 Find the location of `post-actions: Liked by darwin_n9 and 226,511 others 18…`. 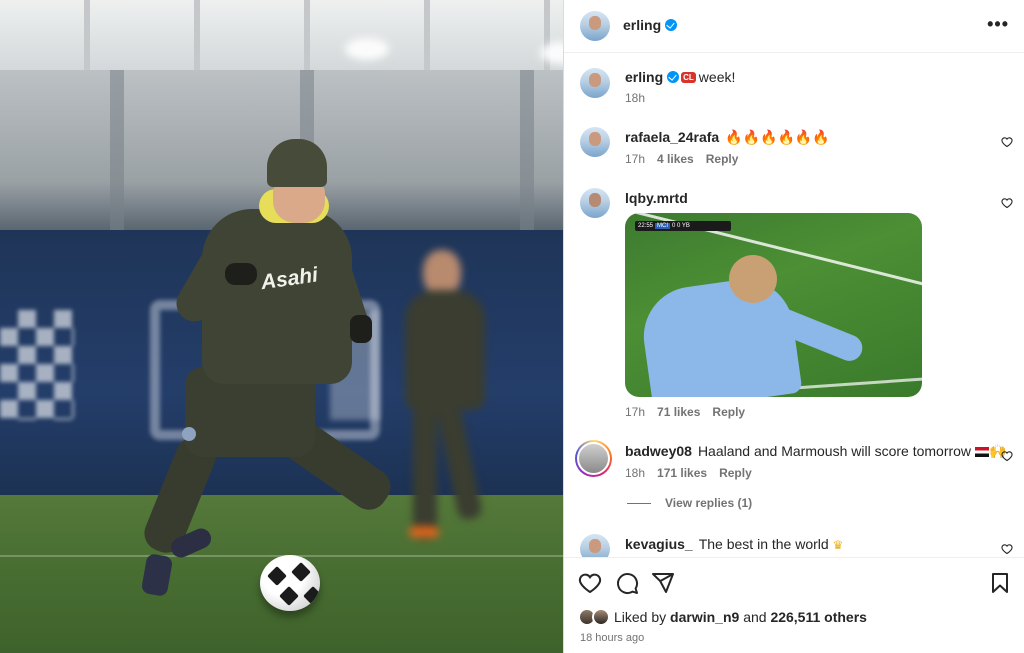

post-actions: Liked by darwin_n9 and 226,511 others 18… is located at coordinates (794, 605).